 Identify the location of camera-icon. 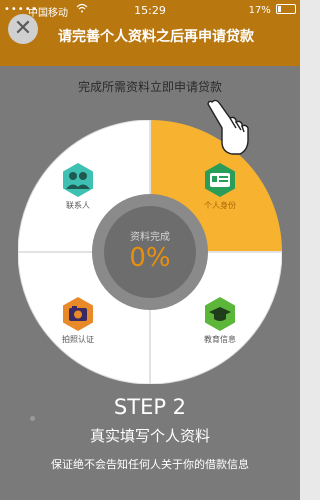
(78, 314).